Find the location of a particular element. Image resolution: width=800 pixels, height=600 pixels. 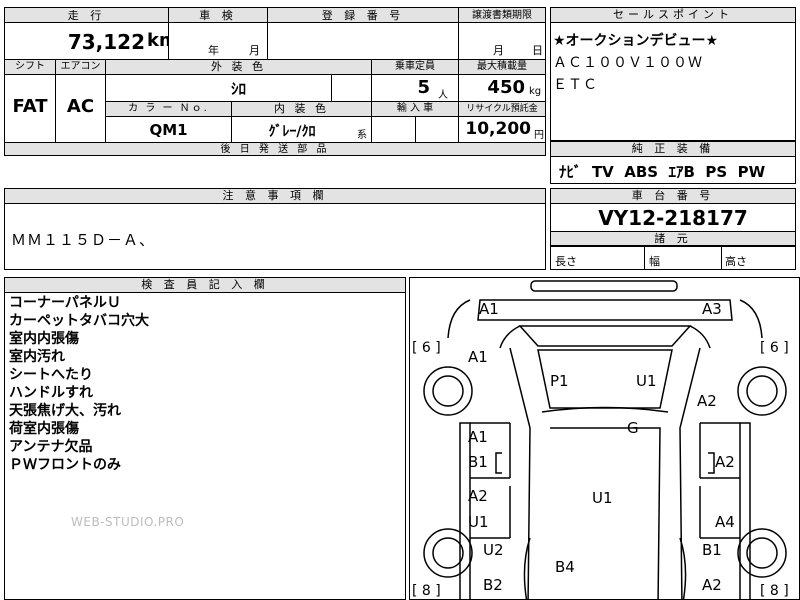

inspector-note: 室内内張傷 is located at coordinates (44, 339).